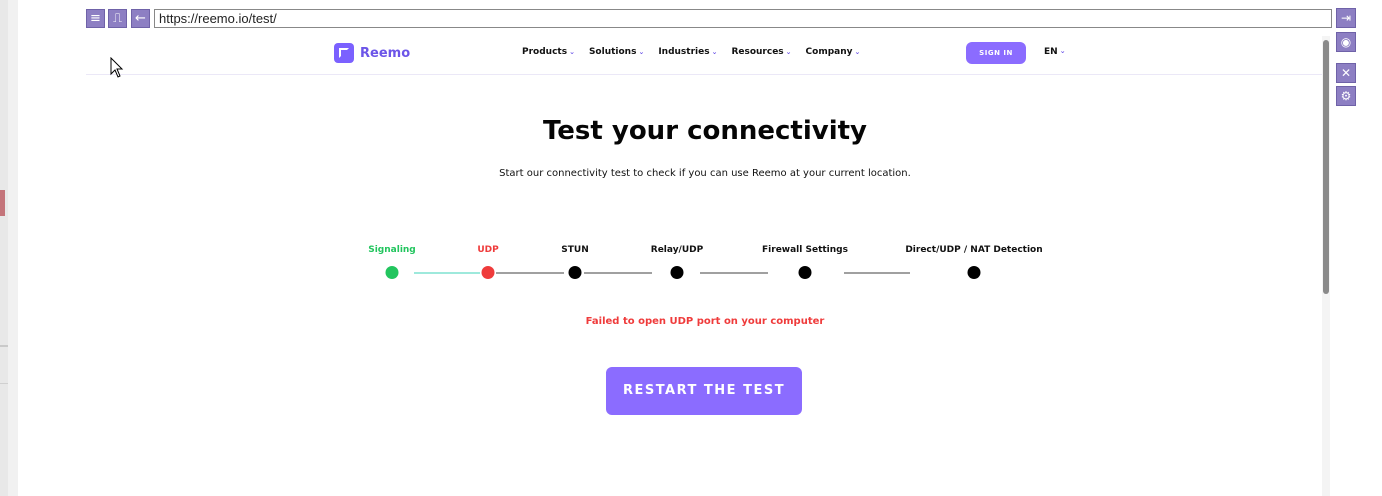 This screenshot has width=1382, height=496. What do you see at coordinates (385, 53) in the screenshot?
I see `logo-text: Reemo` at bounding box center [385, 53].